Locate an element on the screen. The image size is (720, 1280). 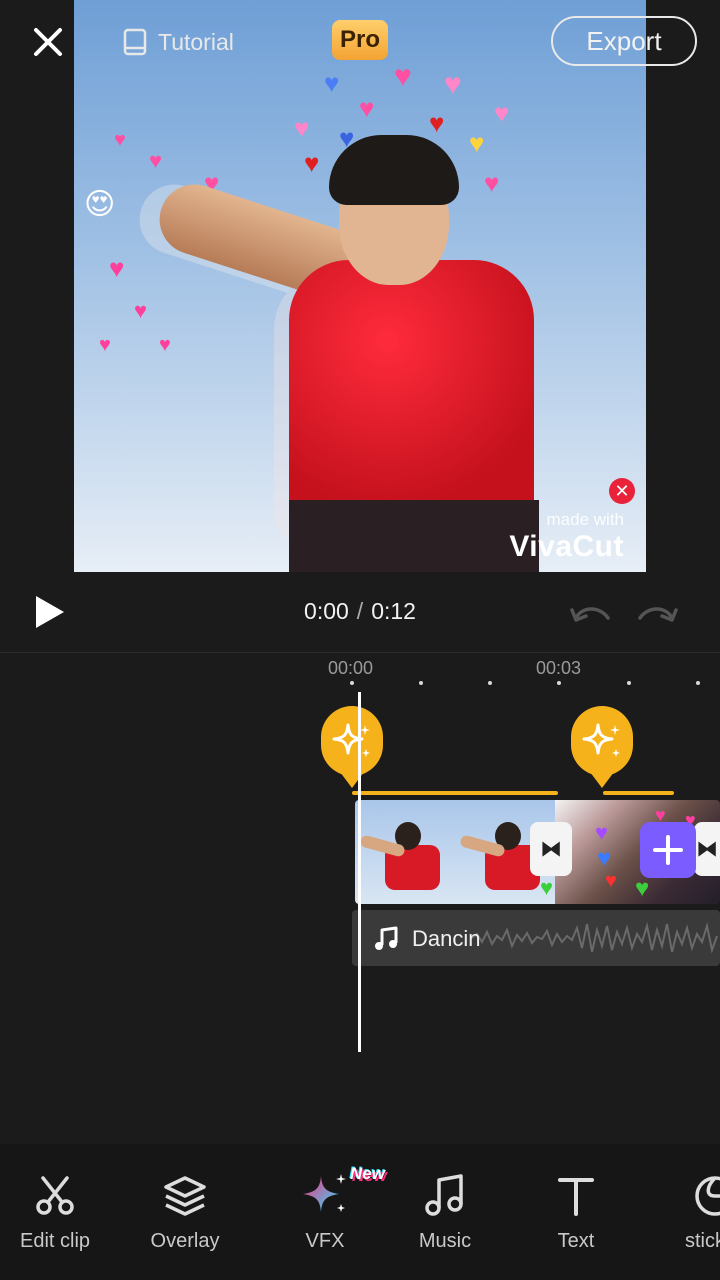
current-time: 0:00 is located at coordinates (326, 611).